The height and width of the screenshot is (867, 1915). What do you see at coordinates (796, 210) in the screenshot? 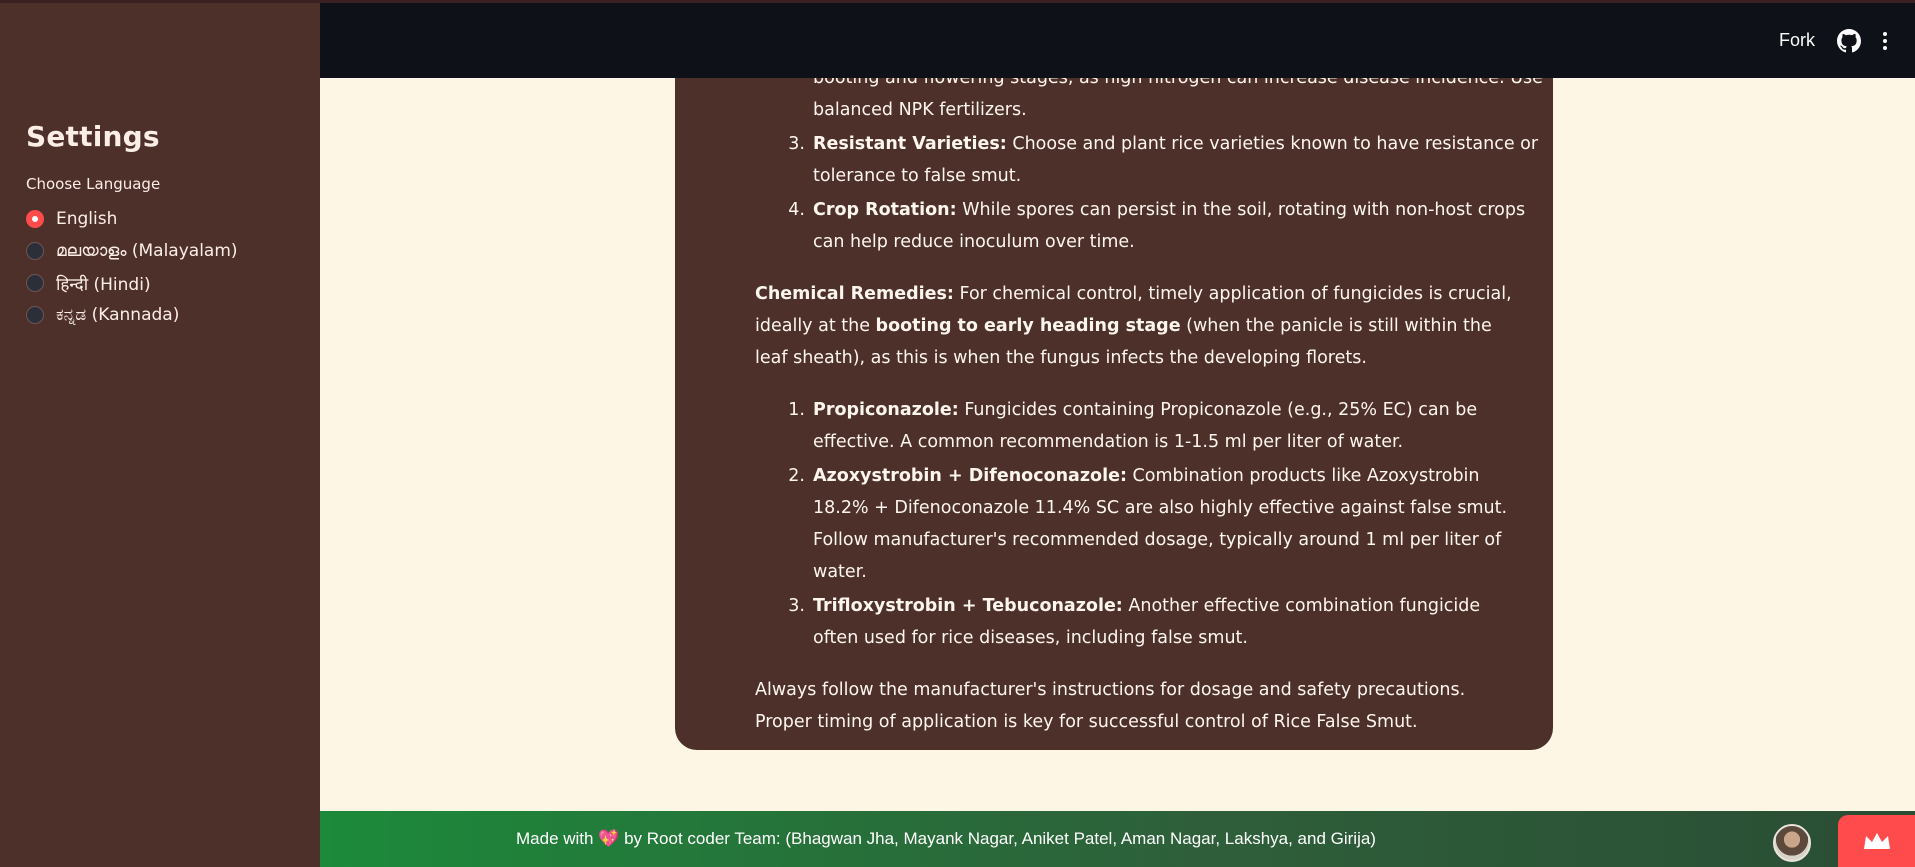
I see `list-number: 4.` at bounding box center [796, 210].